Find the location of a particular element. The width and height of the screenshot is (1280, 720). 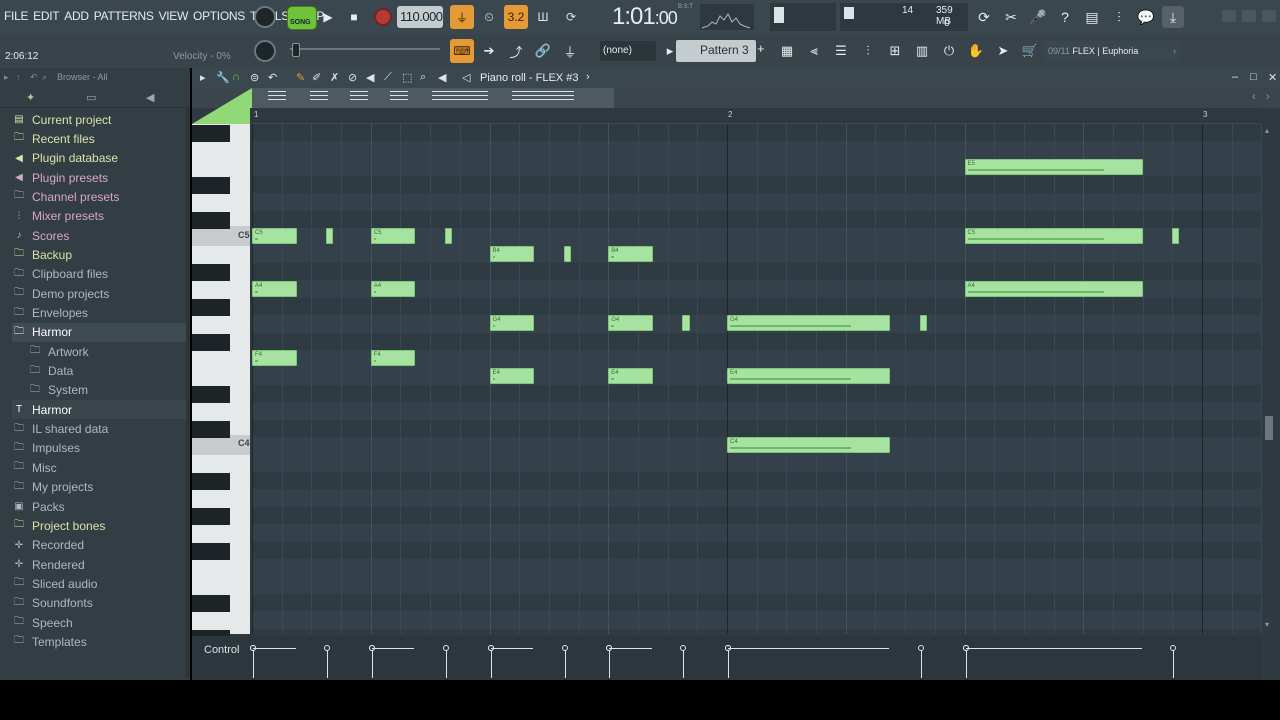

browser-scrollbar is located at coordinates (188, 393).